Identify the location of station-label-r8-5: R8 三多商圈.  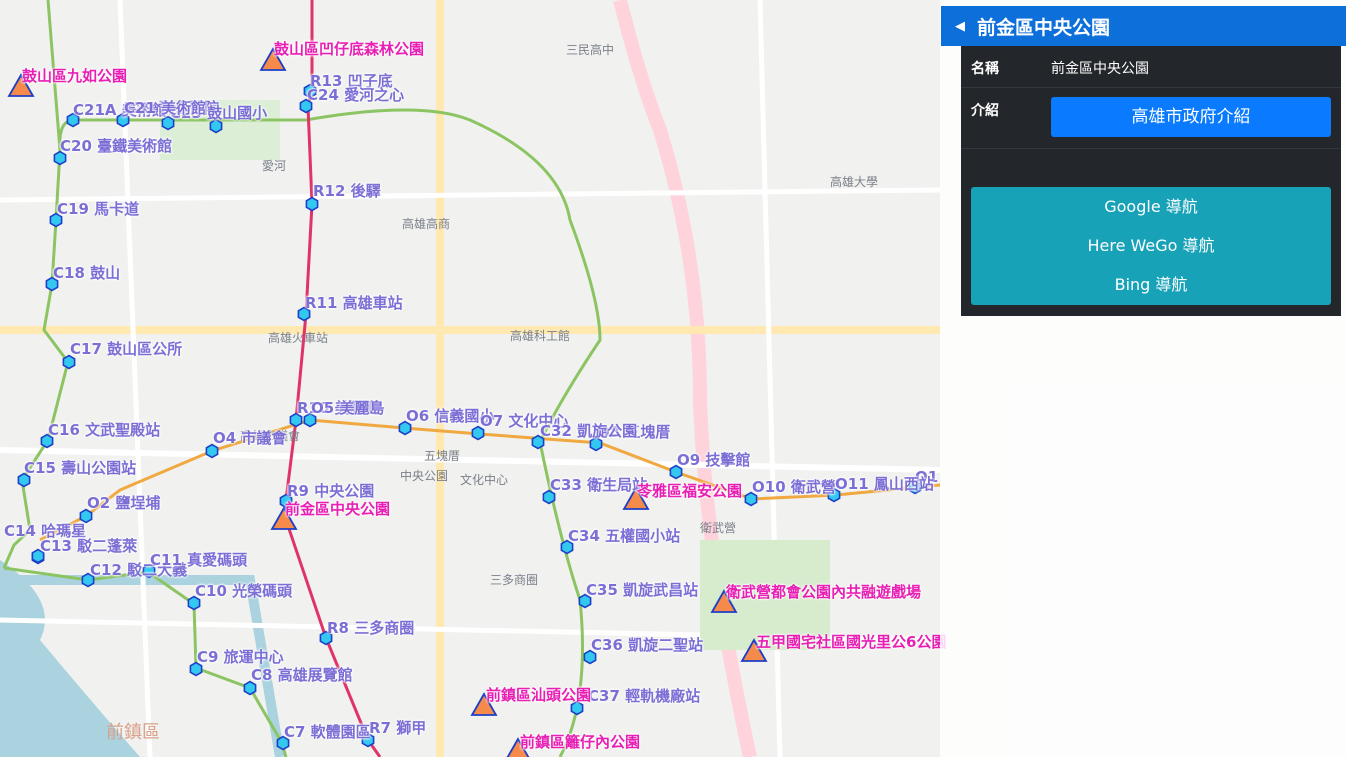
(371, 628).